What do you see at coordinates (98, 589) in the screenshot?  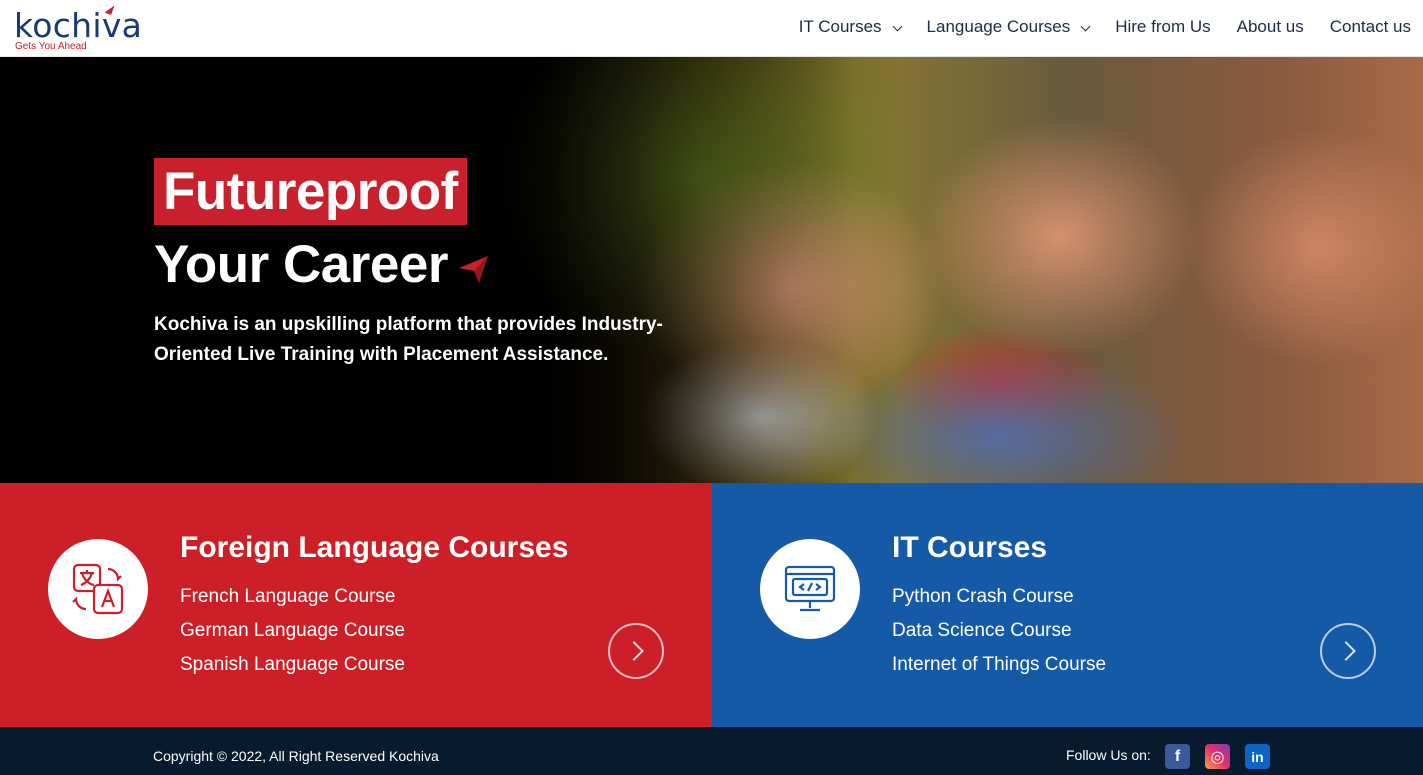 I see `translate-icon` at bounding box center [98, 589].